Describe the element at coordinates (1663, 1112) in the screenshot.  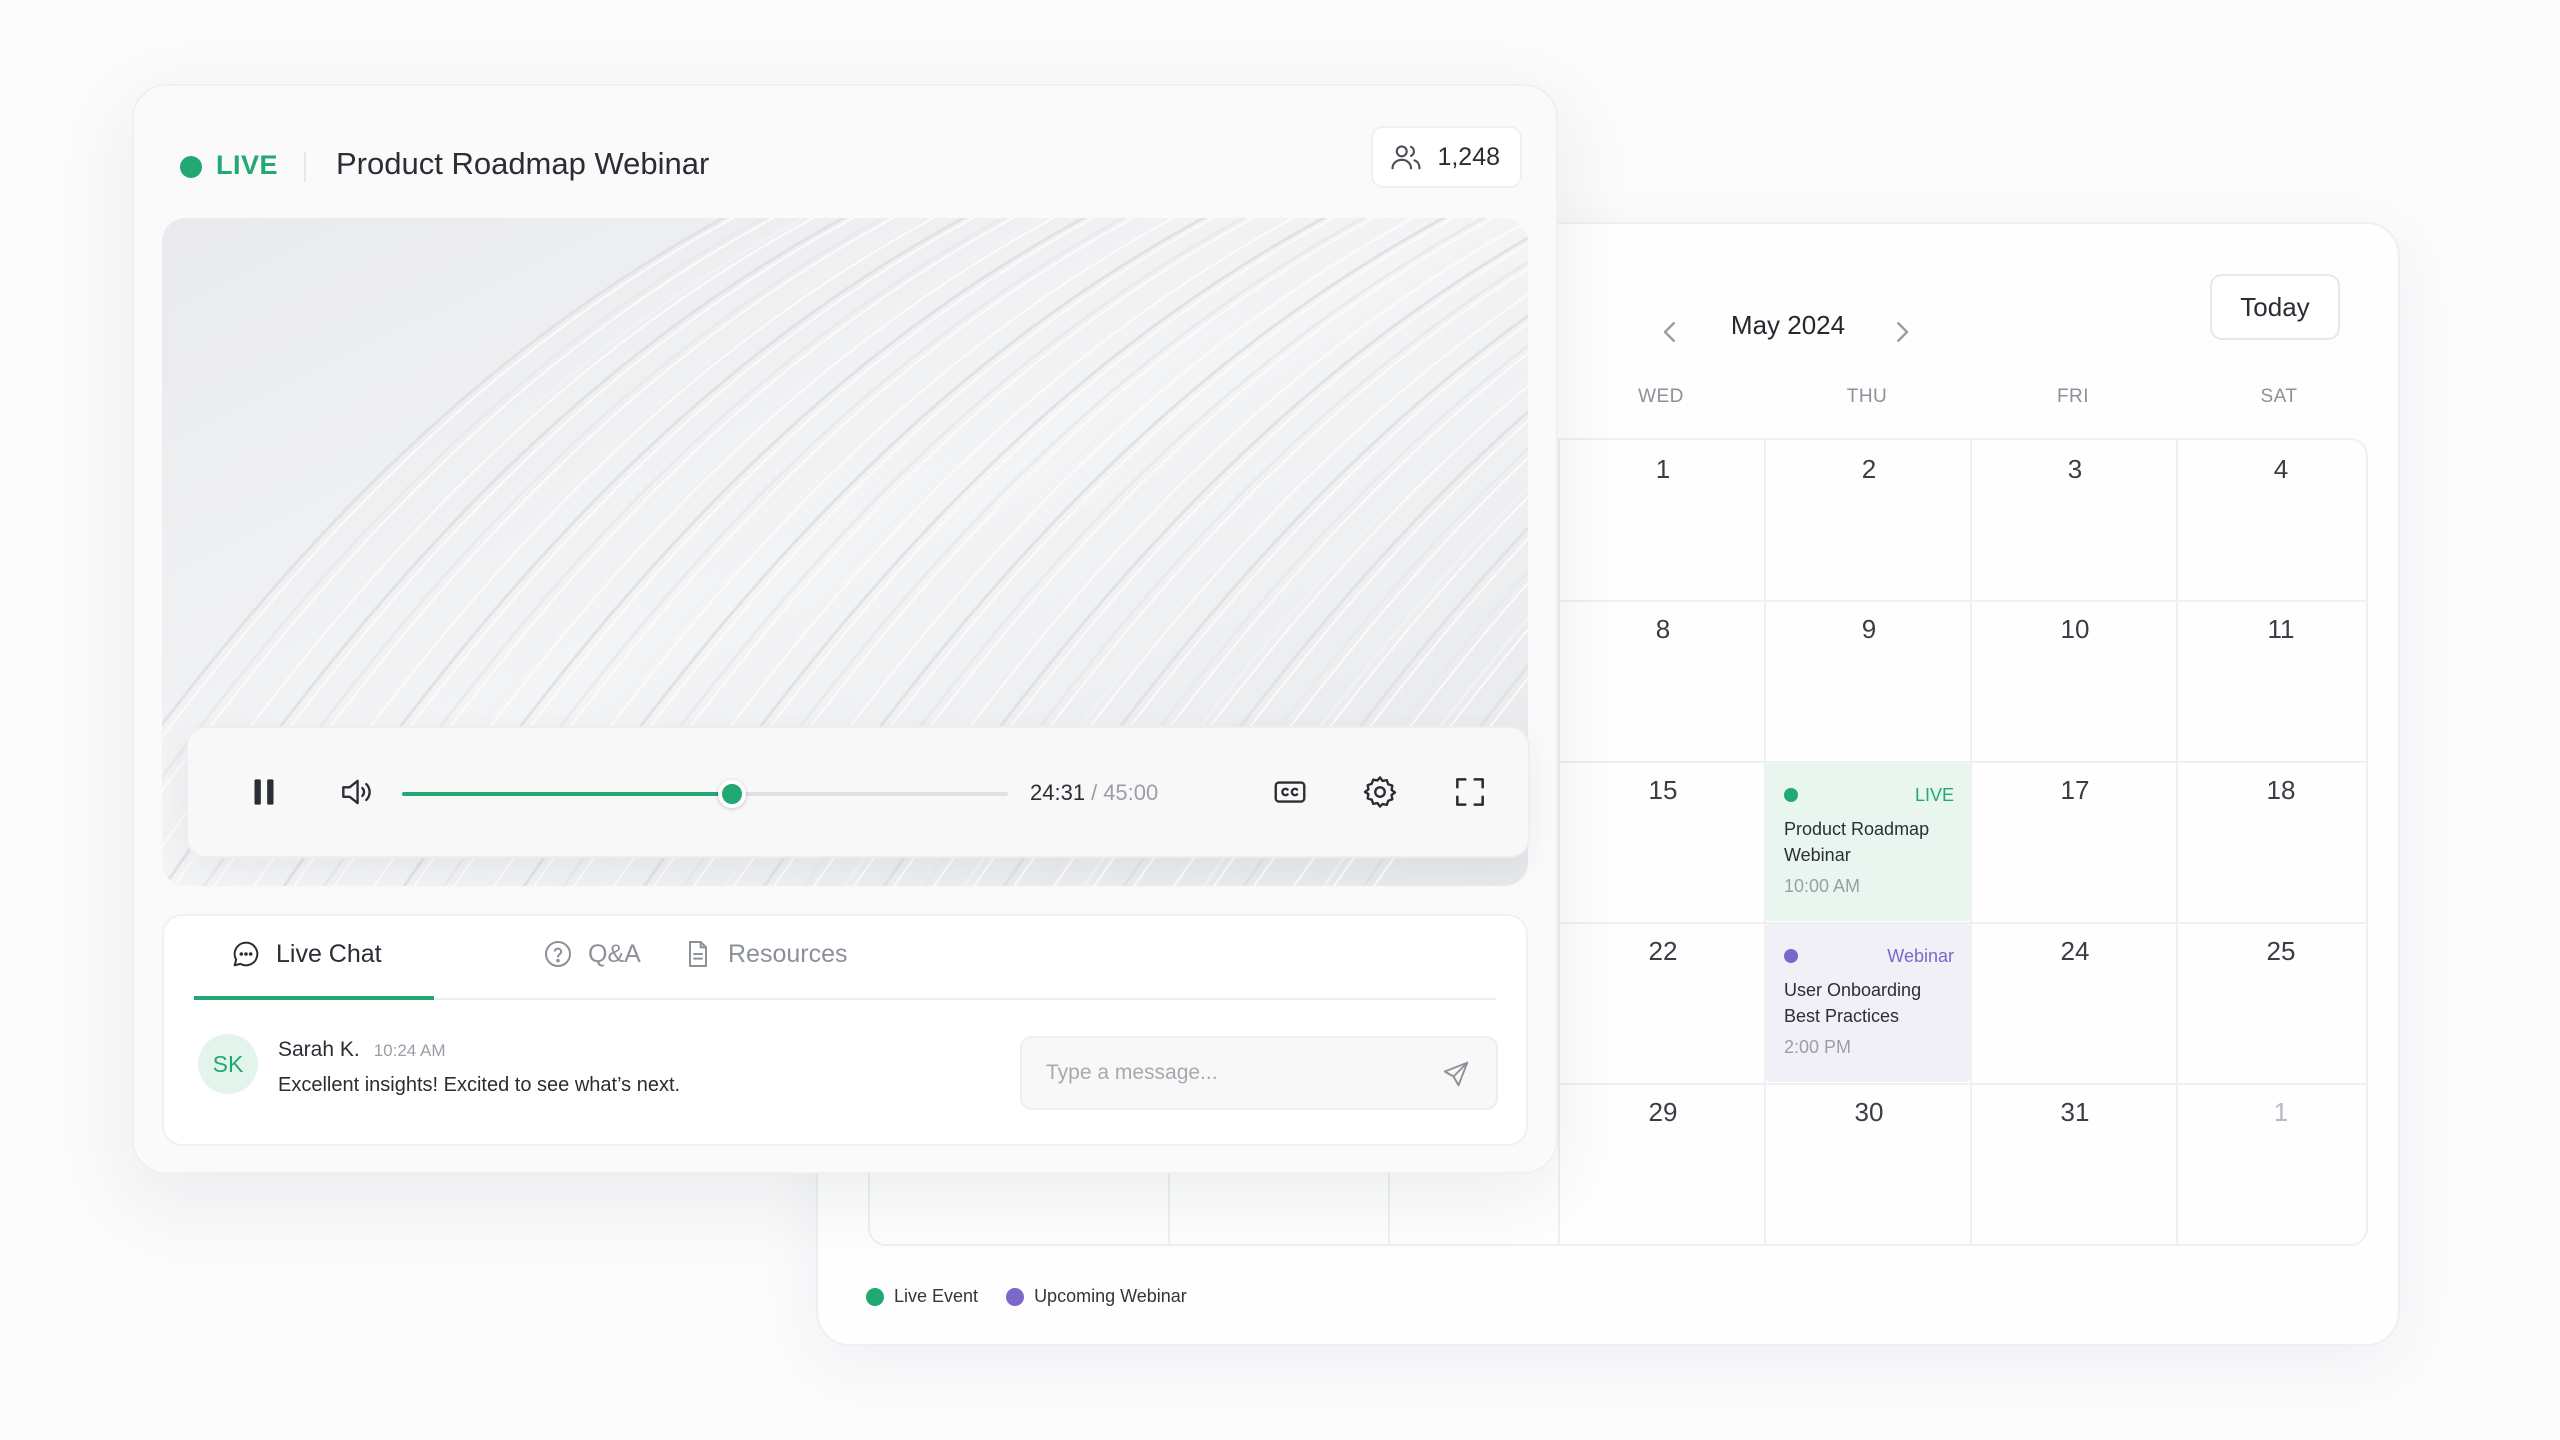
I see `day-cell: 29` at that location.